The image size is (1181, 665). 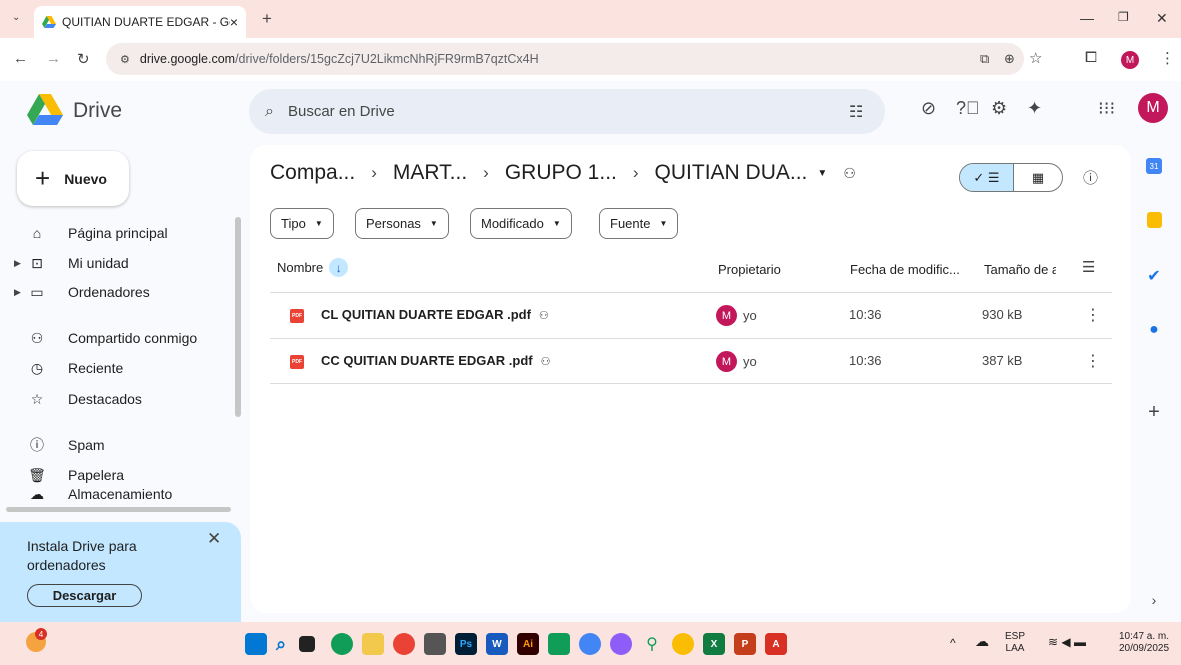 I want to click on search-input: Buscar en Drive, so click(x=341, y=111).